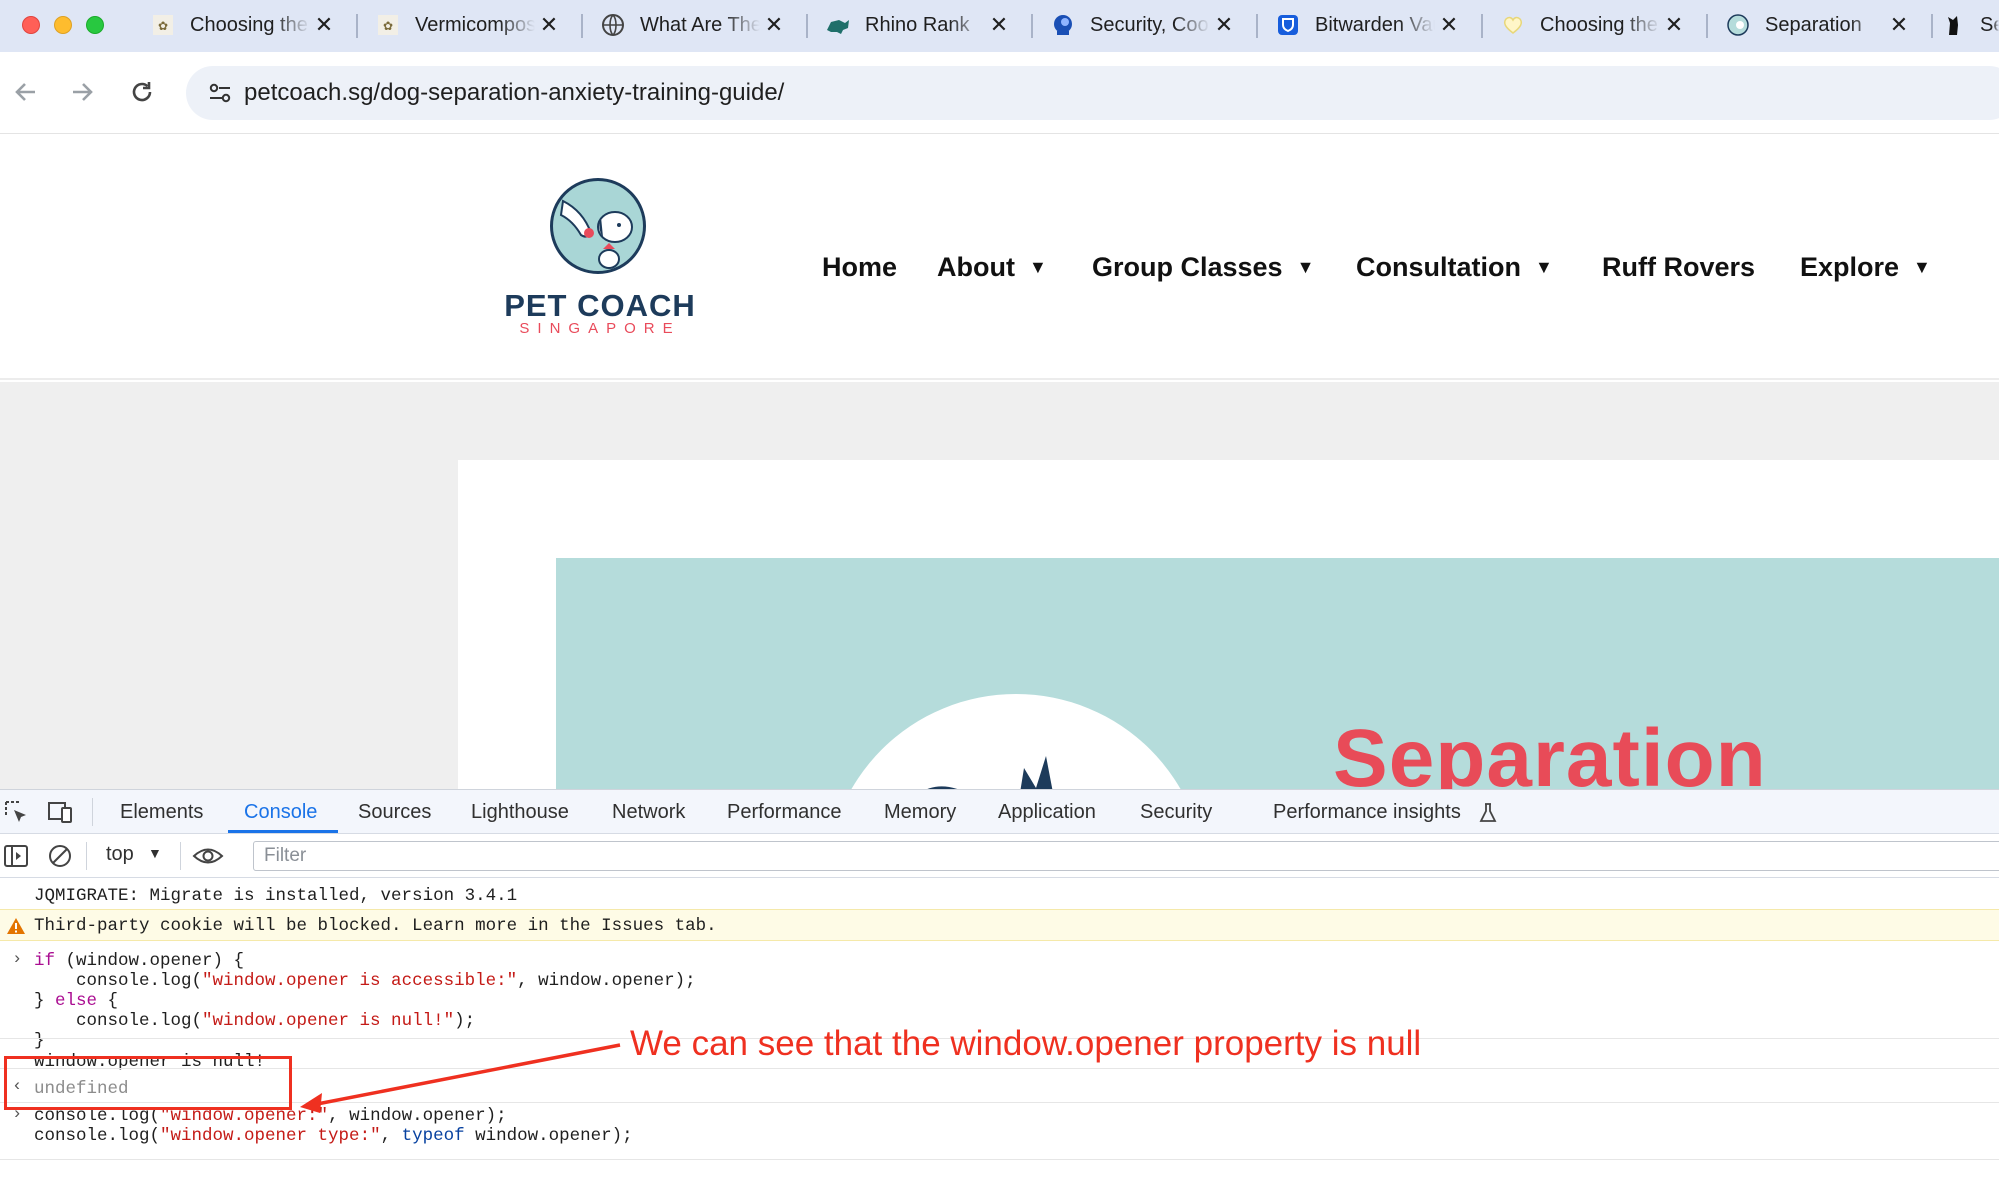 This screenshot has height=1200, width=1999. I want to click on tab-performance-insights: Performance insights, so click(1367, 812).